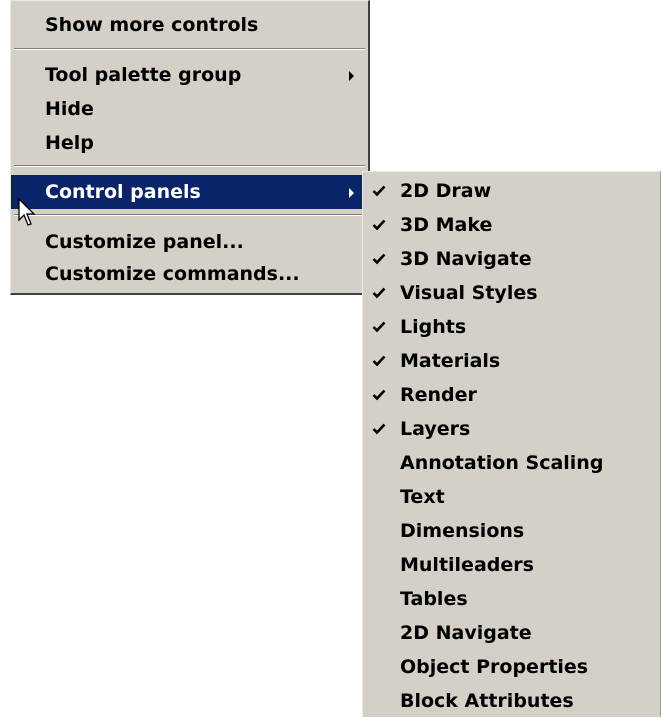 The image size is (661, 718). What do you see at coordinates (69, 109) in the screenshot?
I see `menu-item-label: Hide` at bounding box center [69, 109].